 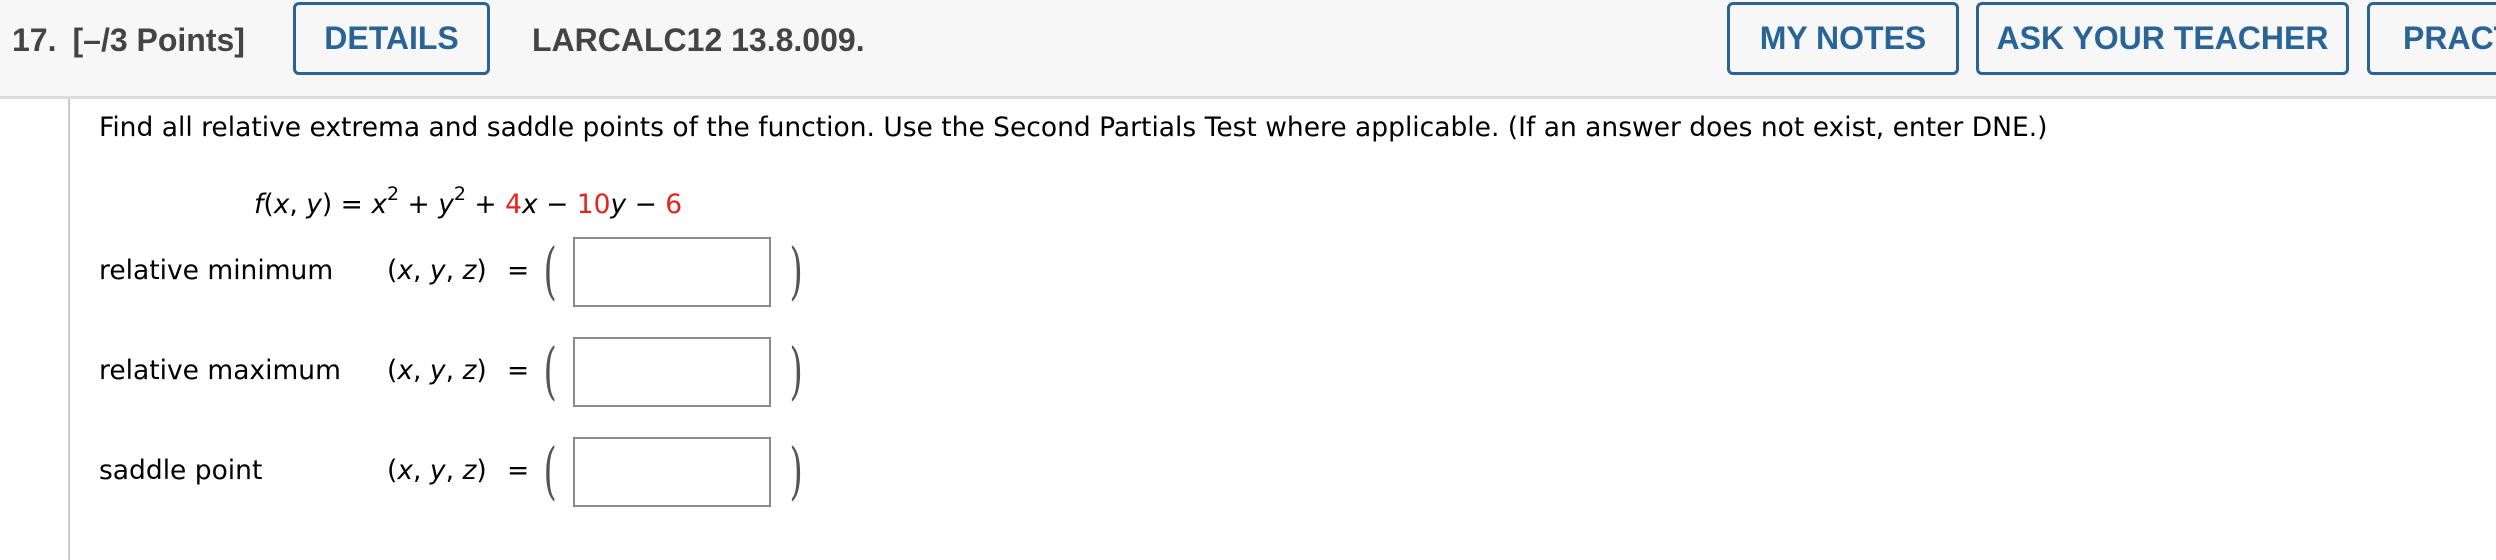 I want to click on practice-another-button: PRACTICE ANOTHER, so click(x=2431, y=38).